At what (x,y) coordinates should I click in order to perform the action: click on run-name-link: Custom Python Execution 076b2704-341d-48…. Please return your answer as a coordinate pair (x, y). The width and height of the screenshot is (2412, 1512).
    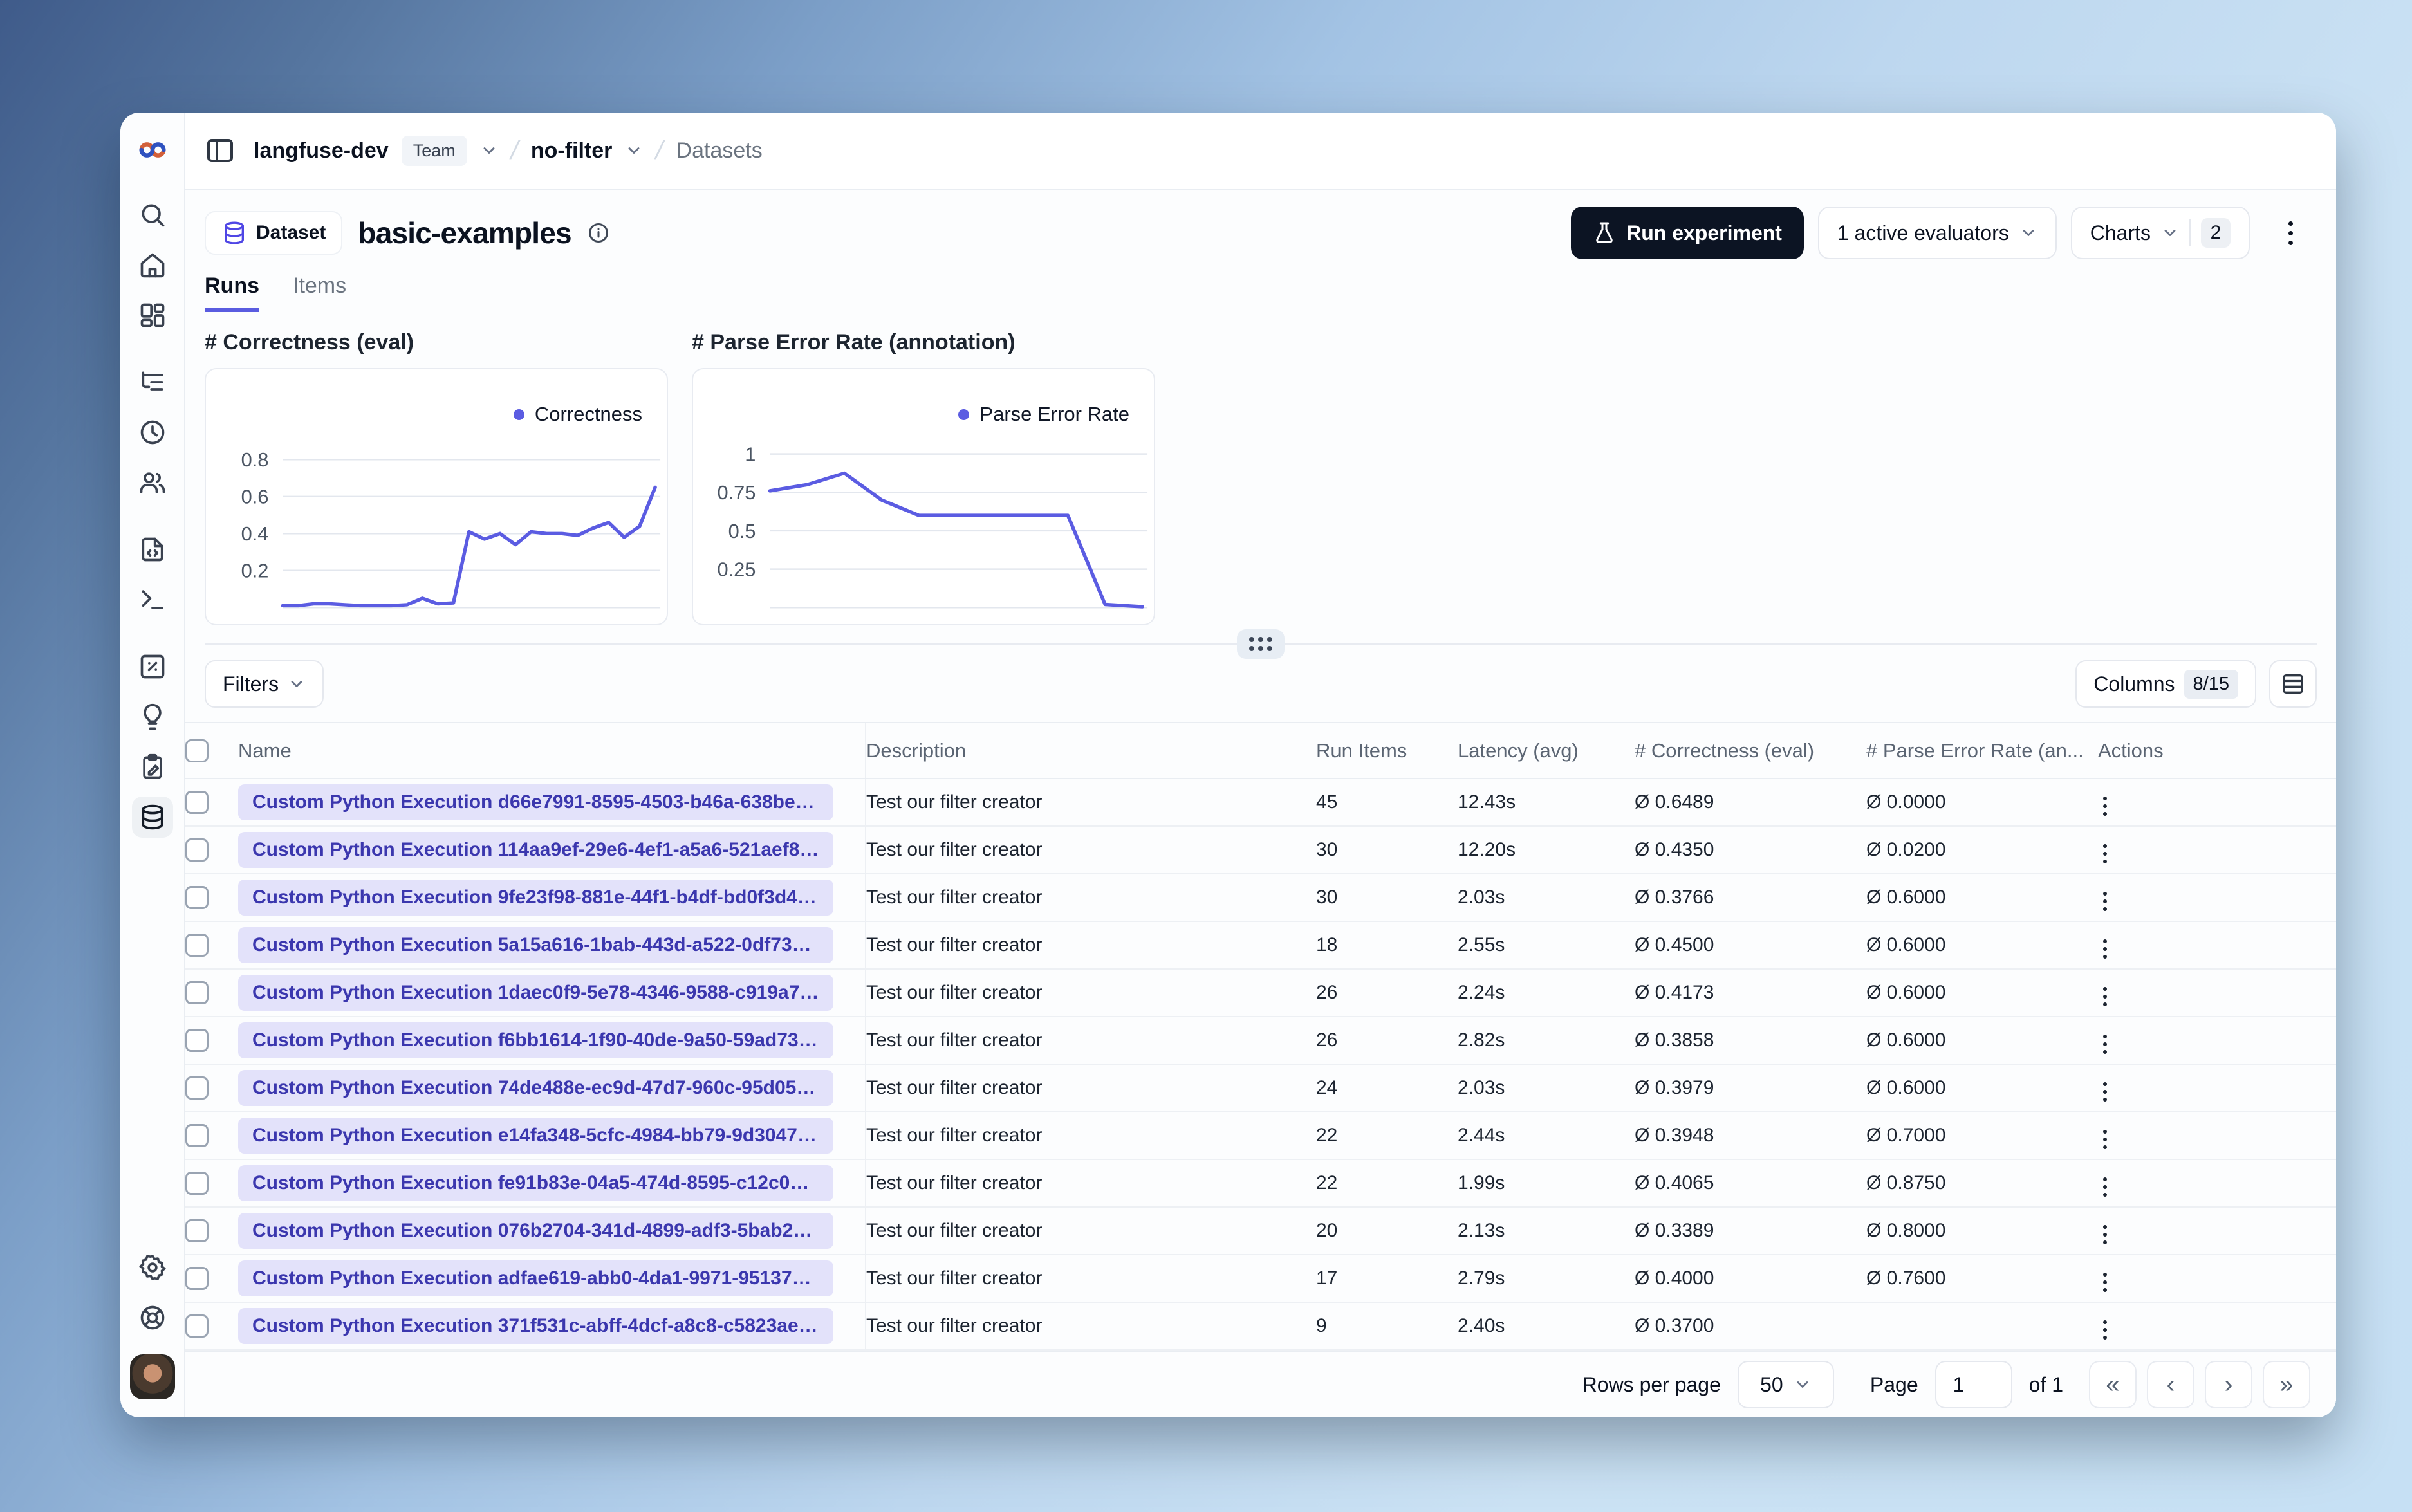
    Looking at the image, I should click on (535, 1231).